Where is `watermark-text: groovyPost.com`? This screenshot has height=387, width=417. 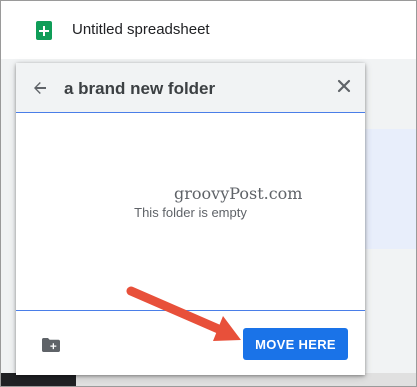 watermark-text: groovyPost.com is located at coordinates (238, 193).